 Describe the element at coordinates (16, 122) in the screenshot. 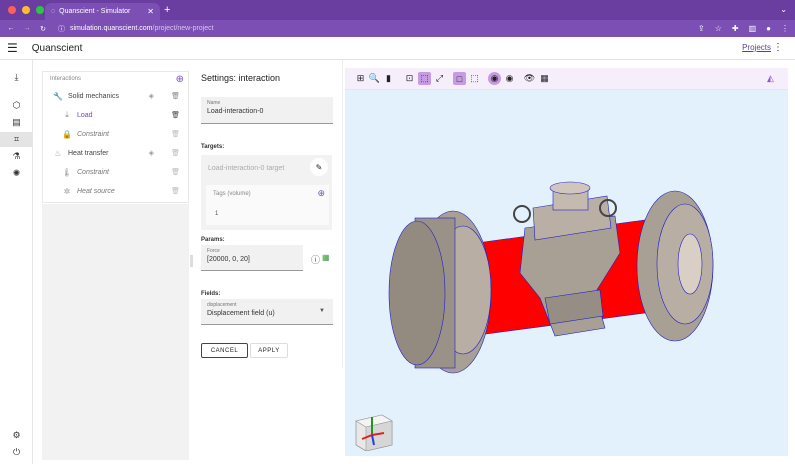

I see `materials-icon: ▤` at that location.